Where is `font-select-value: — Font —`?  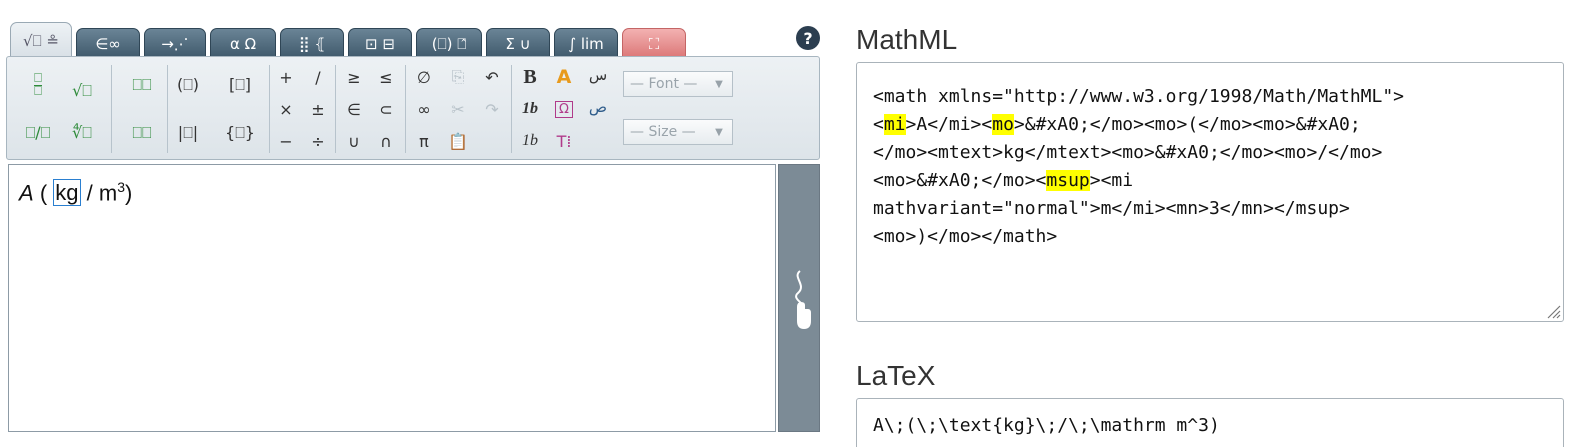 font-select-value: — Font — is located at coordinates (664, 84).